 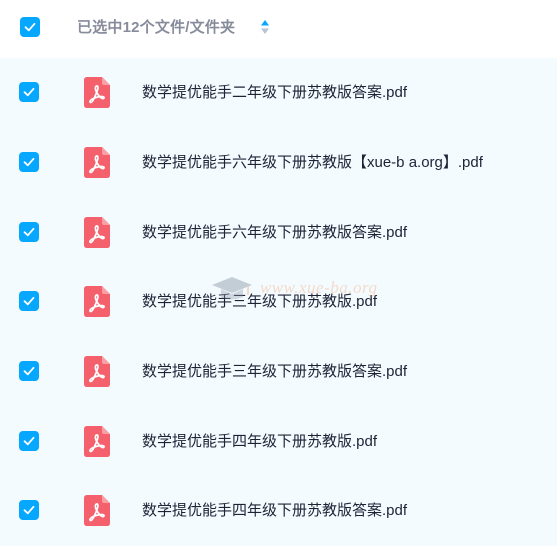 I want to click on sort-icon, so click(x=265, y=27).